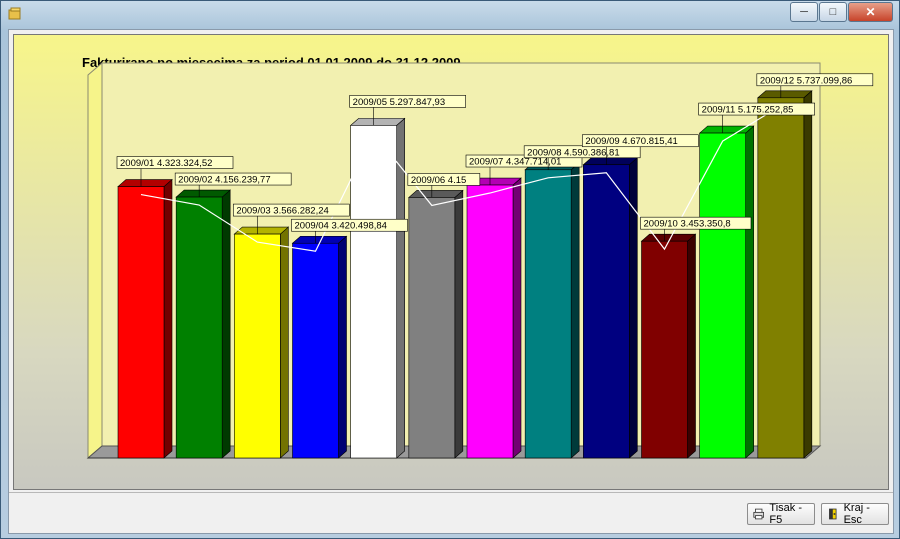 The image size is (900, 539). Describe the element at coordinates (631, 141) in the screenshot. I see `data-label: 2009/09 4.670.815,41` at that location.